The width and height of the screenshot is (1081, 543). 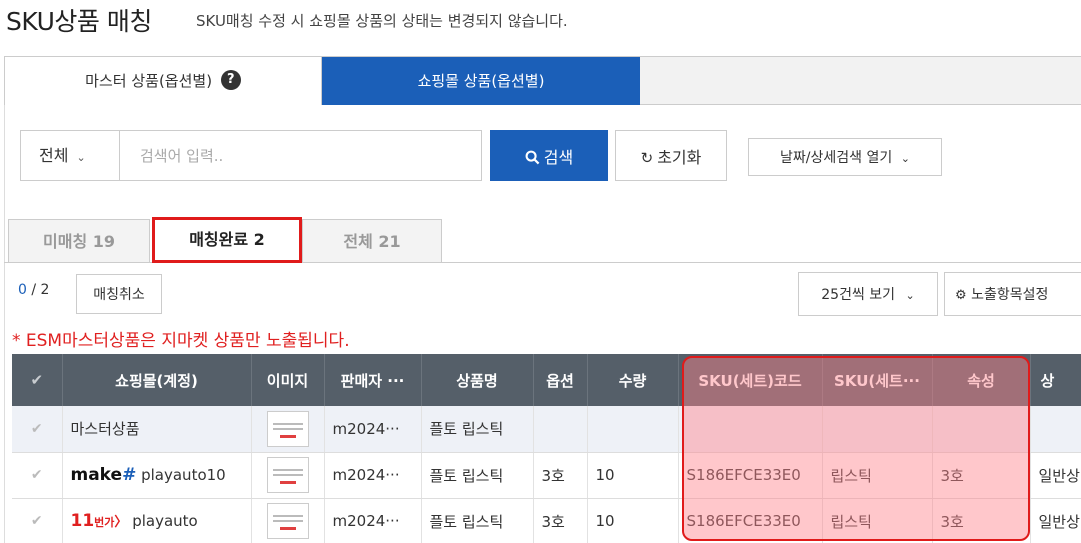 What do you see at coordinates (558, 157) in the screenshot?
I see `search-button-label: 검색` at bounding box center [558, 157].